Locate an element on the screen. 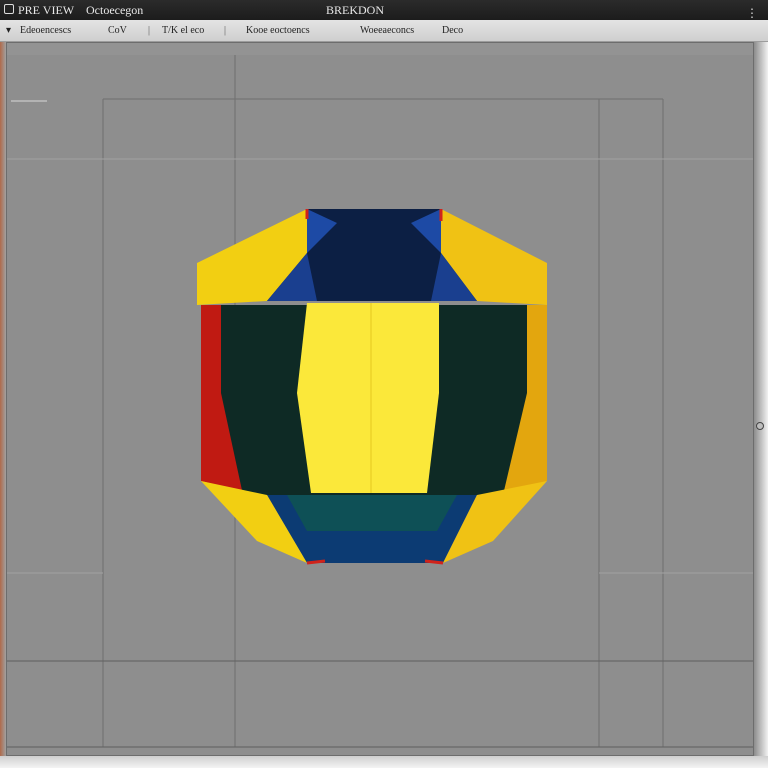 This screenshot has height=768, width=768. status-strip is located at coordinates (384, 762).